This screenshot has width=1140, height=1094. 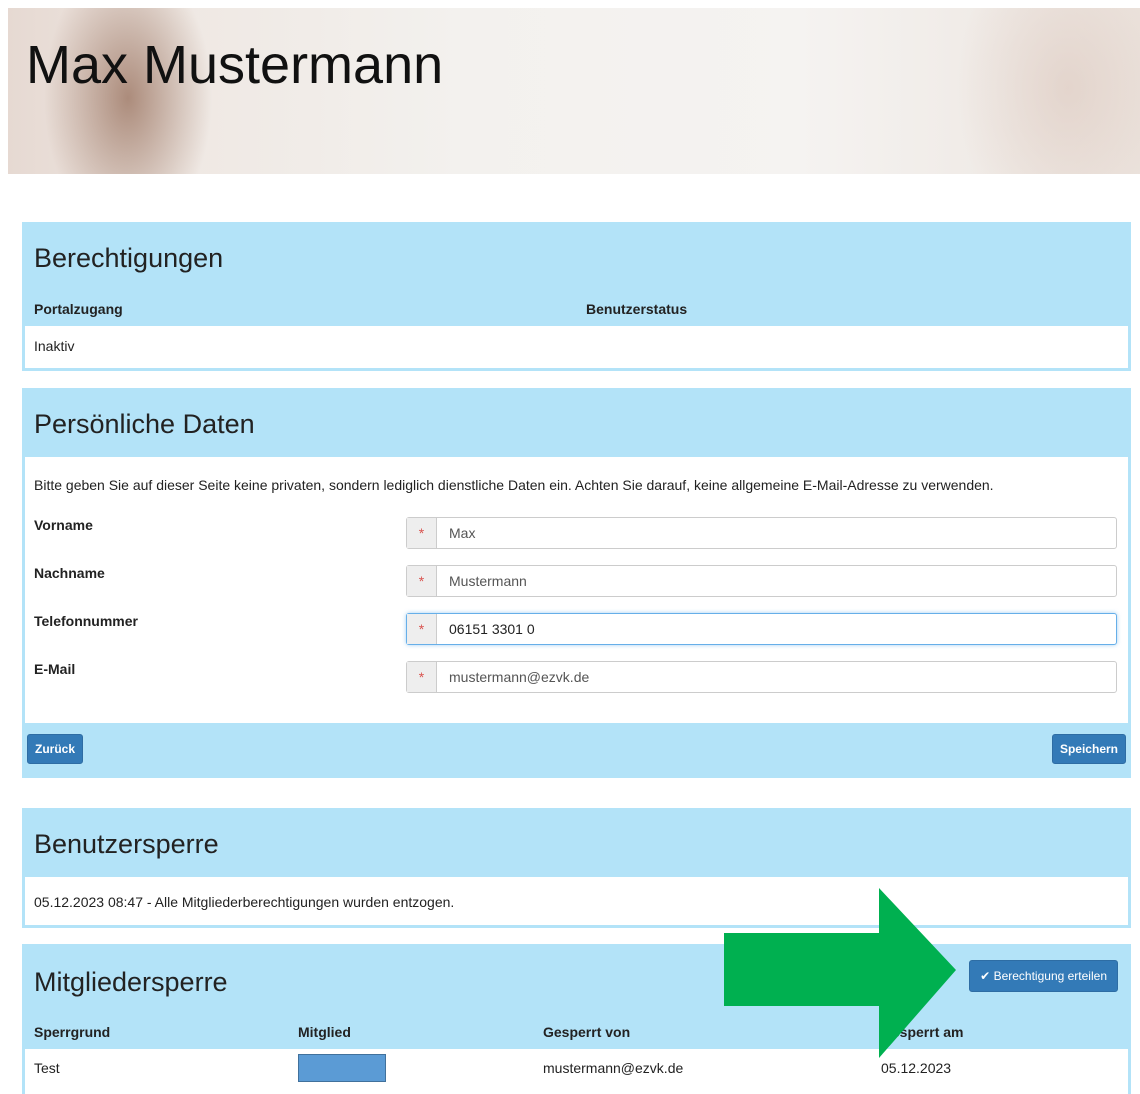 I want to click on table-cell: Inaktiv, so click(x=301, y=345).